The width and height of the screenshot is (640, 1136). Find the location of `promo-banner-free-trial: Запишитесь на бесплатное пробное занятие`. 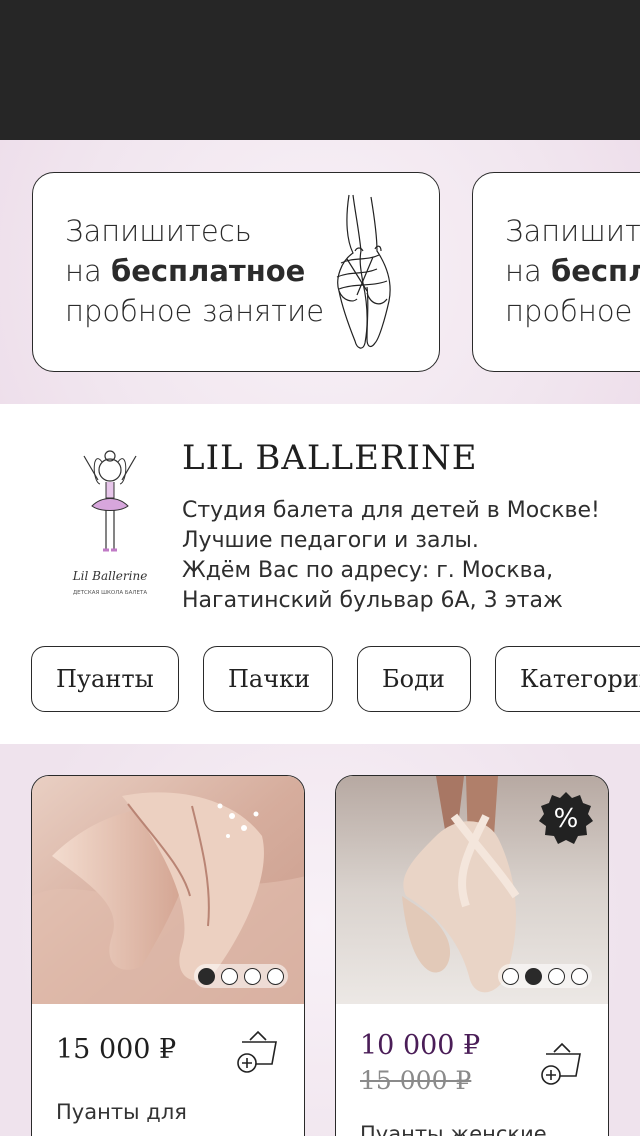

promo-banner-free-trial: Запишитесь на бесплатное пробное занятие is located at coordinates (236, 272).